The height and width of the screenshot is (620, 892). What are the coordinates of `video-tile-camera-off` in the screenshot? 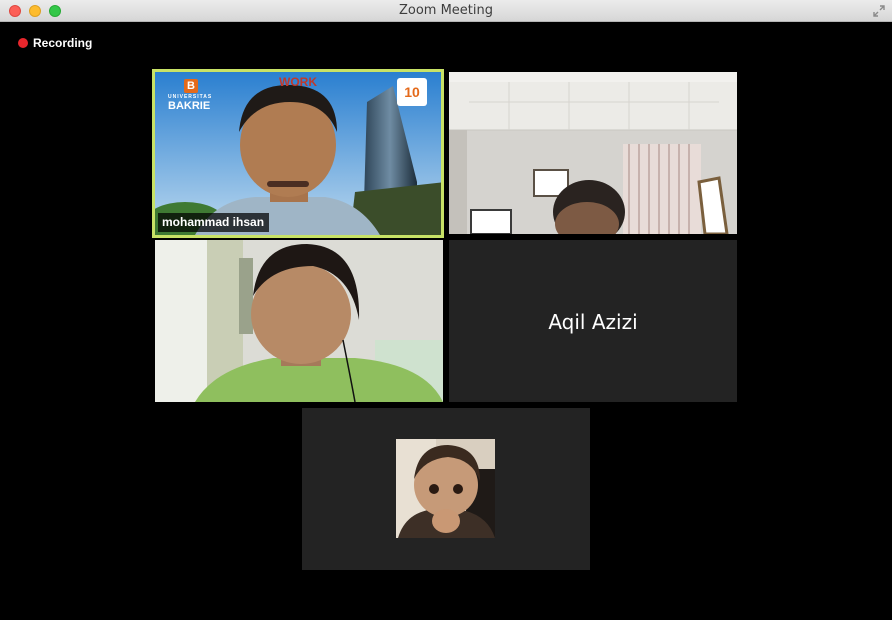 It's located at (446, 489).